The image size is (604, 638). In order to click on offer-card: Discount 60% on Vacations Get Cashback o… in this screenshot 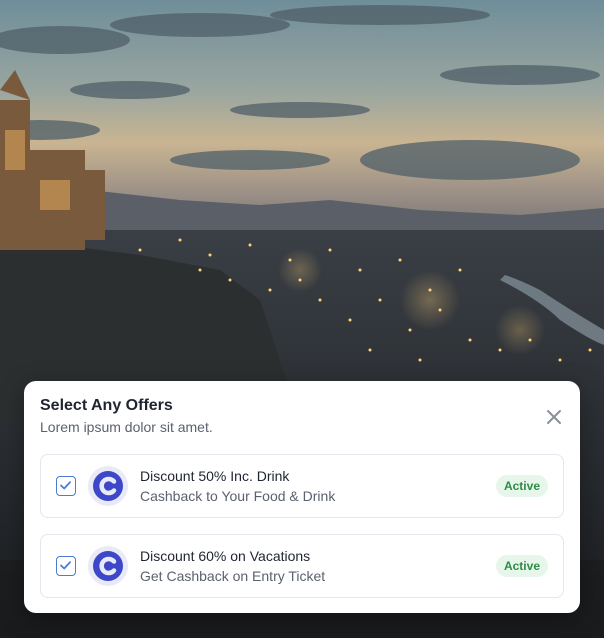, I will do `click(302, 566)`.